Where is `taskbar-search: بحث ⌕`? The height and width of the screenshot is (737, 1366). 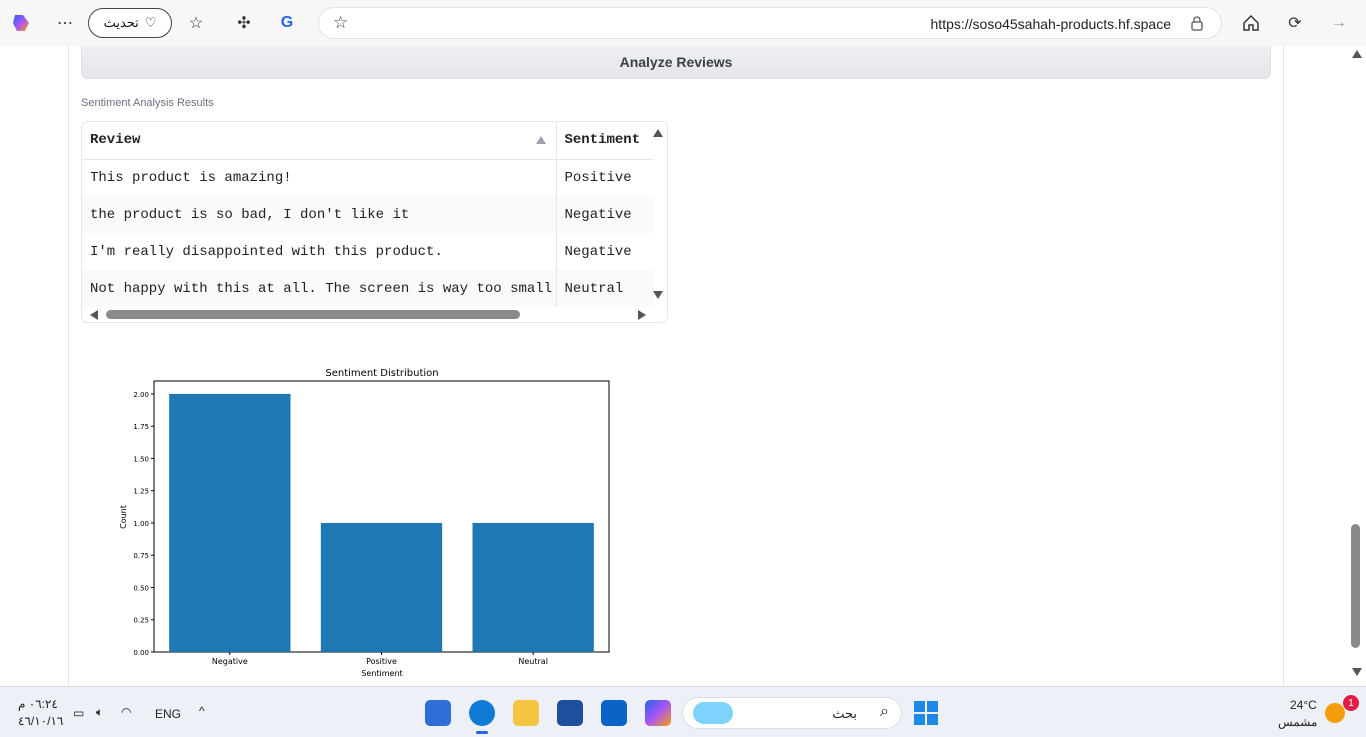
taskbar-search: بحث ⌕ is located at coordinates (792, 713).